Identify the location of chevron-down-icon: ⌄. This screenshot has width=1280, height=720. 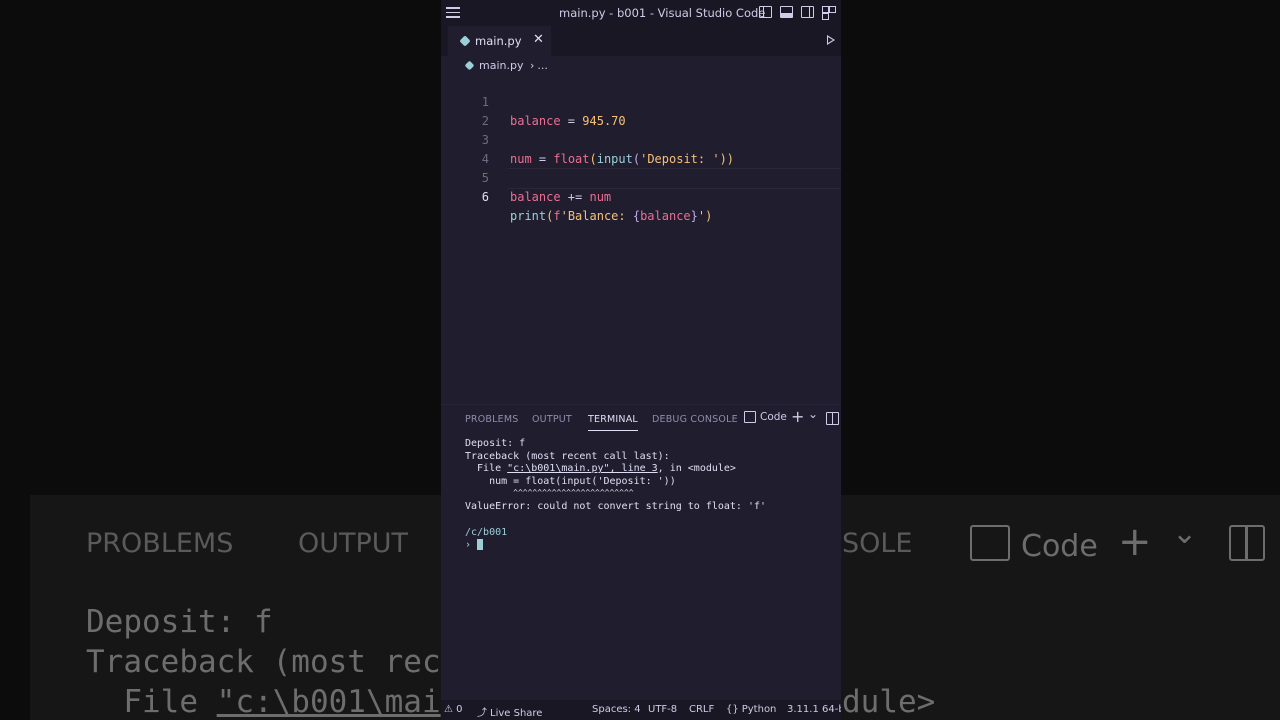
(813, 414).